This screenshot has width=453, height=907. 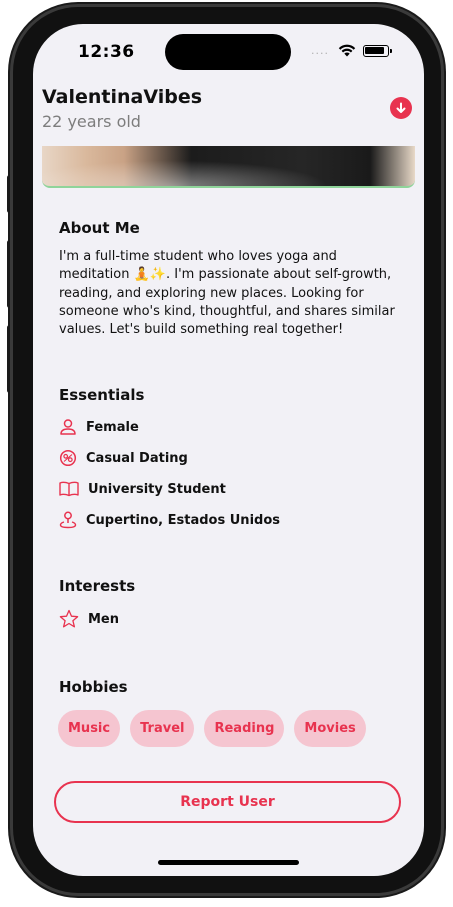 What do you see at coordinates (227, 802) in the screenshot?
I see `report-user-button: Report User` at bounding box center [227, 802].